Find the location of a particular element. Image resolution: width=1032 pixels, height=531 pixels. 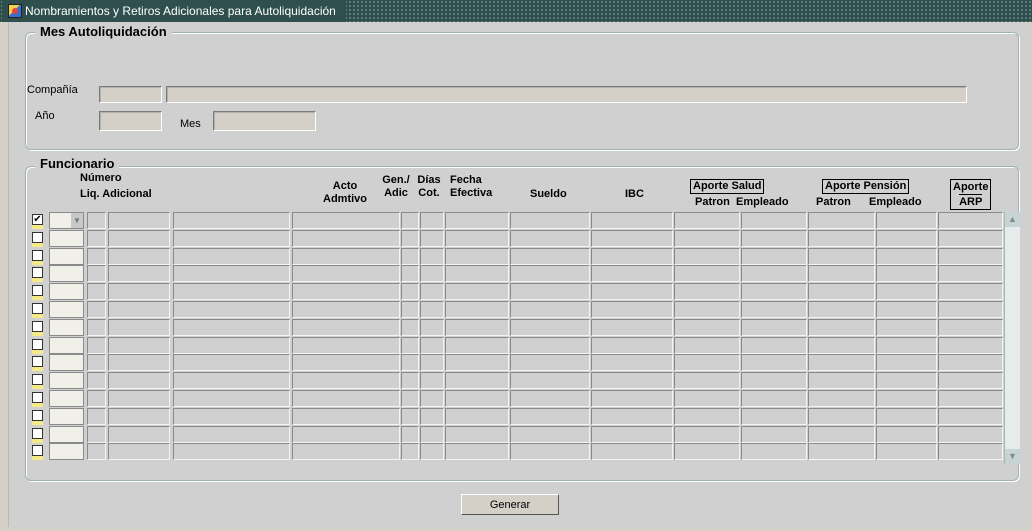

scroll-down-icon: ▼ is located at coordinates (1012, 456).